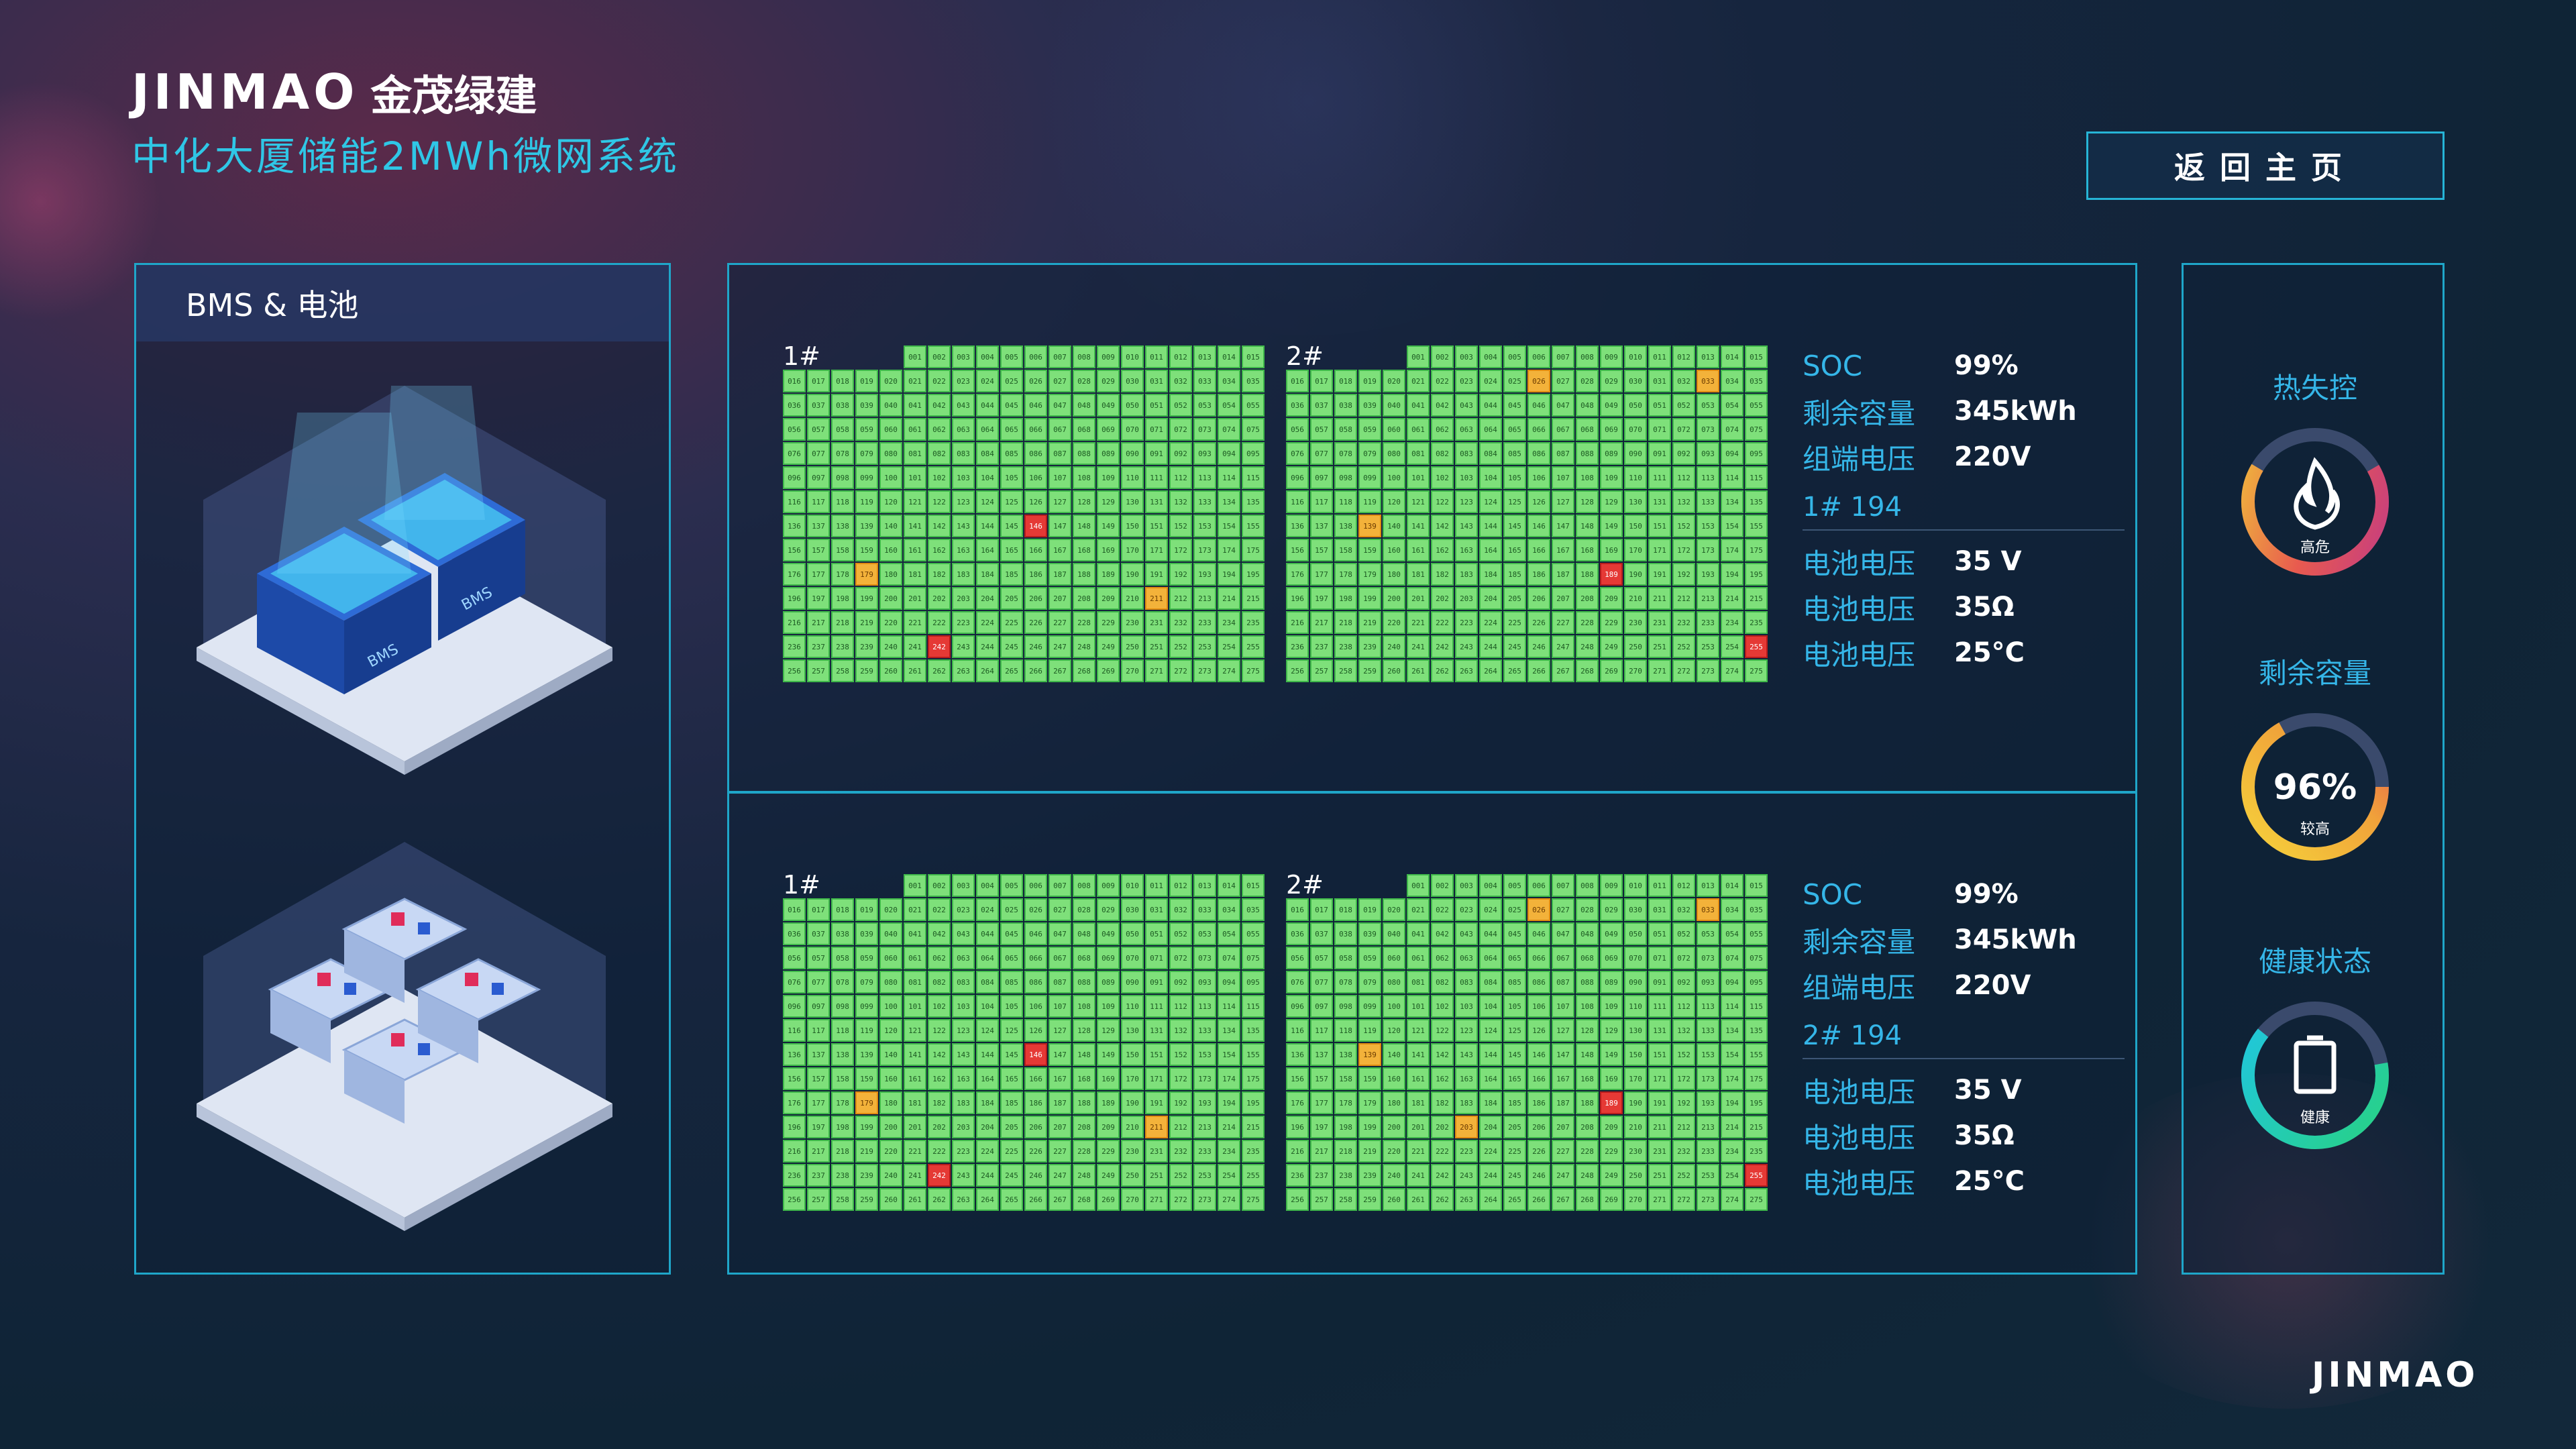 This screenshot has height=1449, width=2576. What do you see at coordinates (1587, 429) in the screenshot?
I see `battery-cell: 068` at bounding box center [1587, 429].